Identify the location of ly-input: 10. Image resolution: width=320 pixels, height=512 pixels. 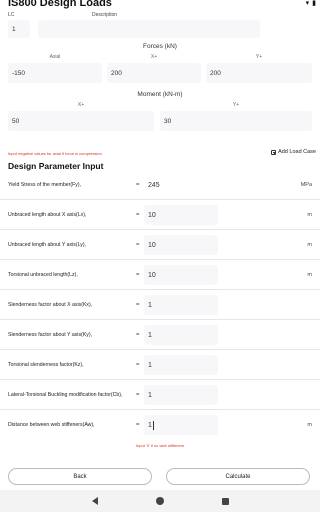
(181, 245).